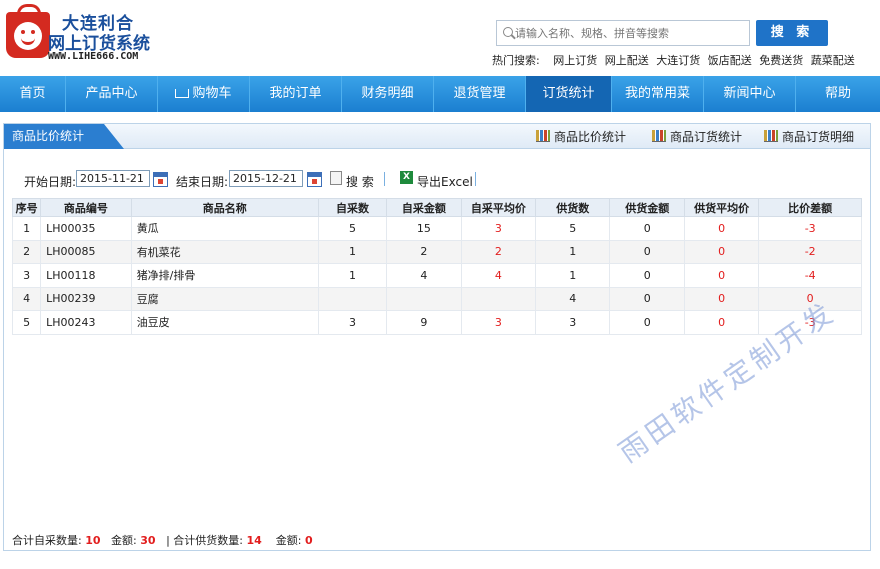 The width and height of the screenshot is (880, 569). What do you see at coordinates (630, 33) in the screenshot?
I see `search-input` at bounding box center [630, 33].